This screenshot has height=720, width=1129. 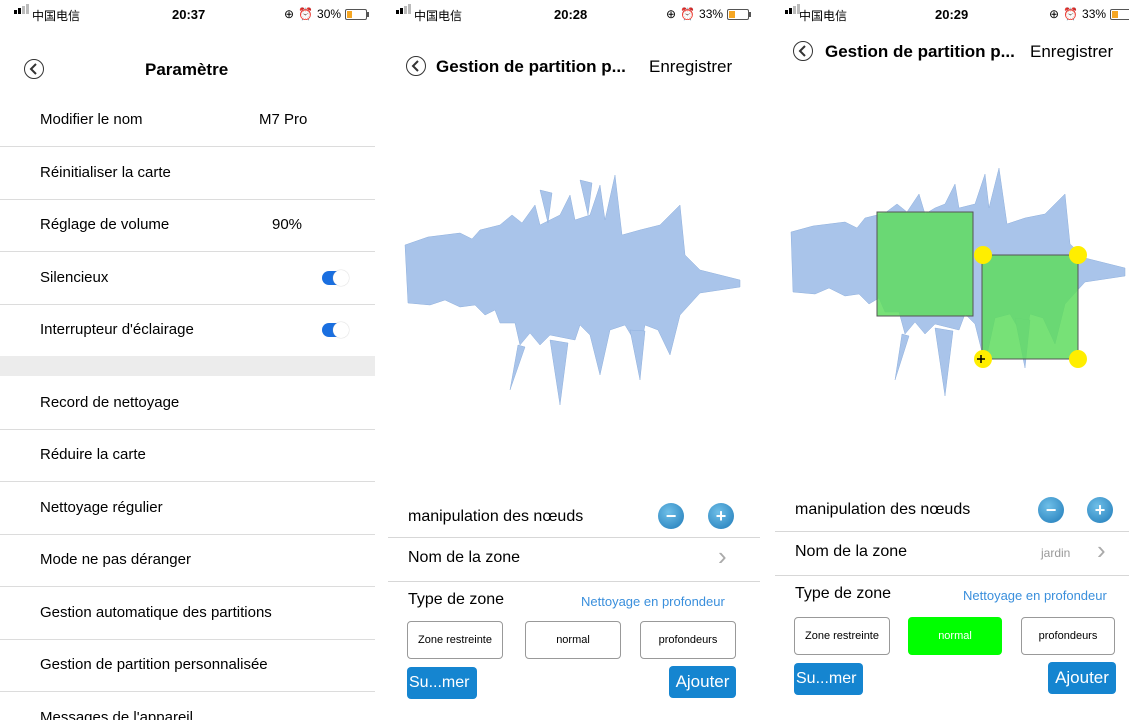 I want to click on settings-row-label: Réduire la carte, so click(x=93, y=454).